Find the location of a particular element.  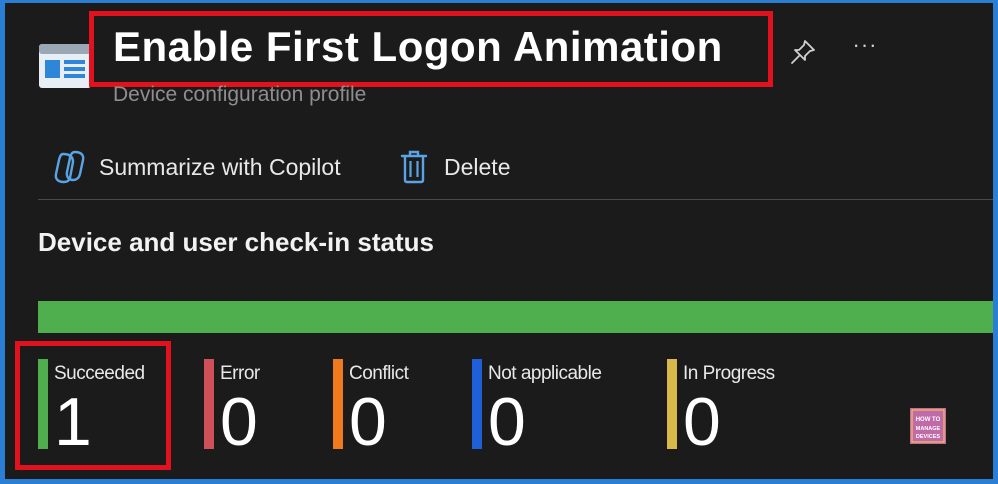

delete-button-label: Delete is located at coordinates (477, 166).